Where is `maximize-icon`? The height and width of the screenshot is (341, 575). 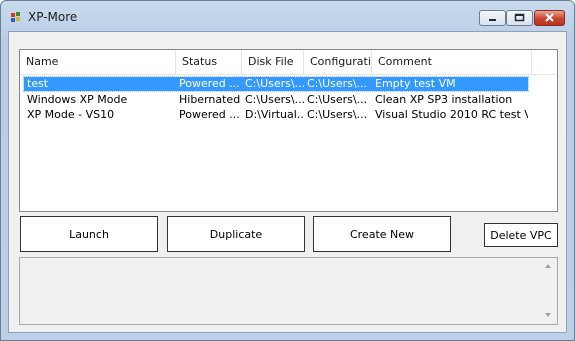
maximize-icon is located at coordinates (519, 18).